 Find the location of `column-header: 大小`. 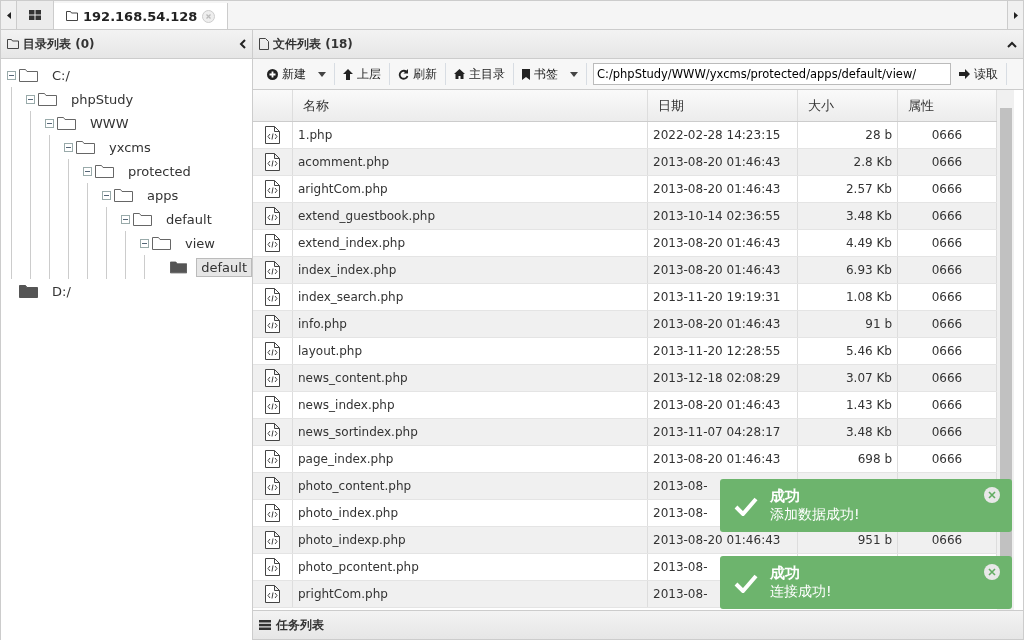

column-header: 大小 is located at coordinates (848, 105).